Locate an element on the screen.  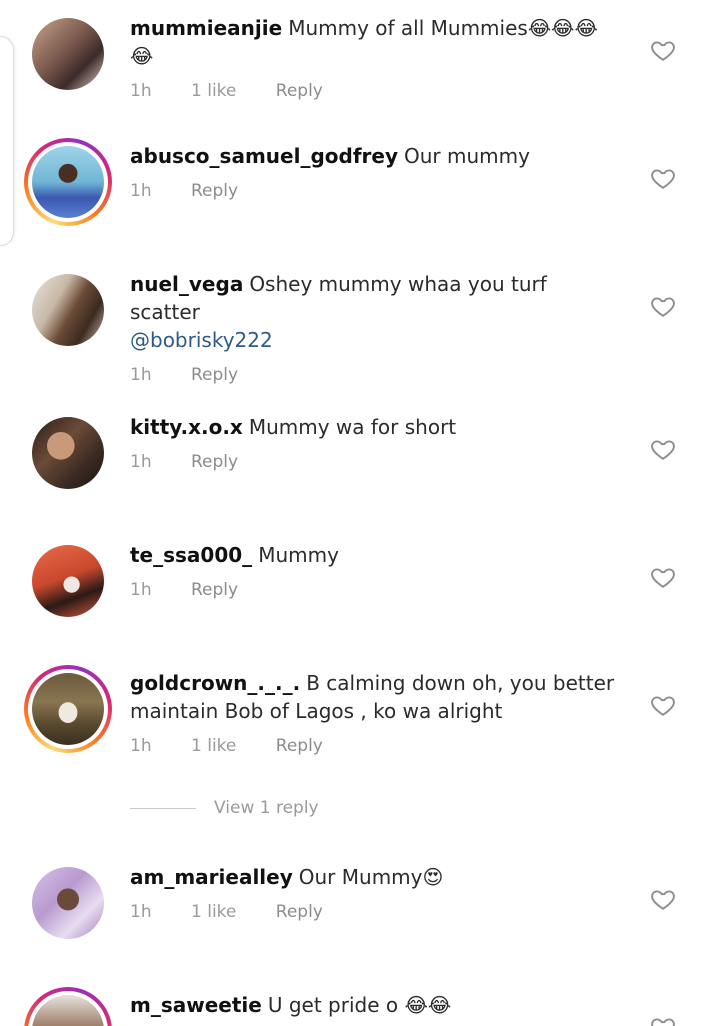
comment-text-line: @bobrisky222 is located at coordinates (375, 340).